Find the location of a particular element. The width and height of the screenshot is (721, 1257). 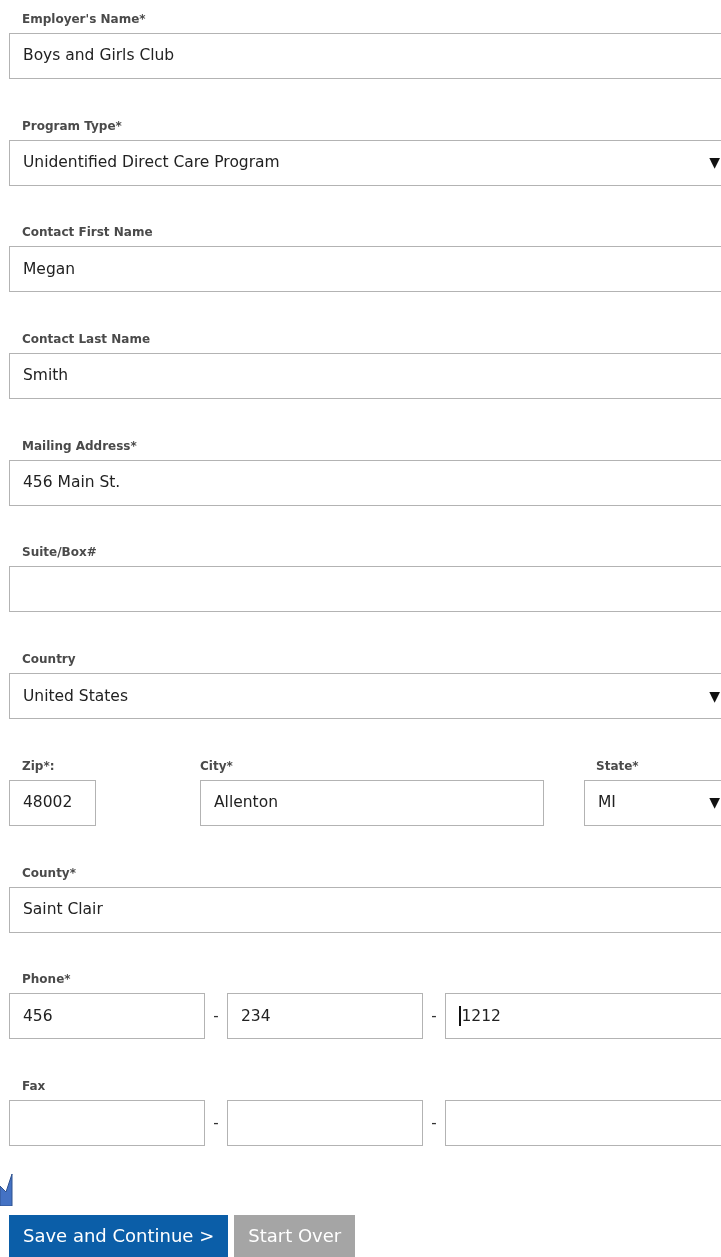

dropdown-field: United States ▼ is located at coordinates (365, 696).